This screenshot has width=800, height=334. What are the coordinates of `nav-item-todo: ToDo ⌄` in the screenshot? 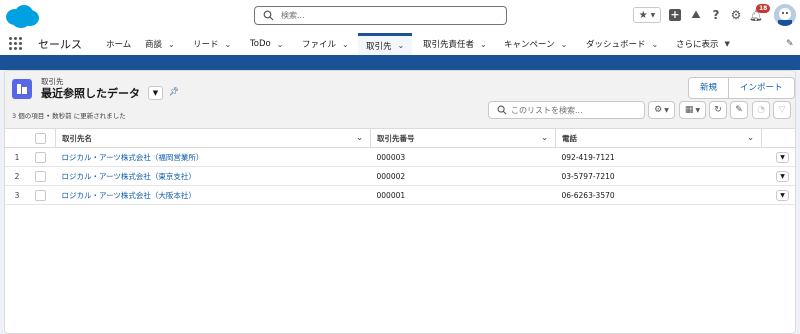 It's located at (266, 44).